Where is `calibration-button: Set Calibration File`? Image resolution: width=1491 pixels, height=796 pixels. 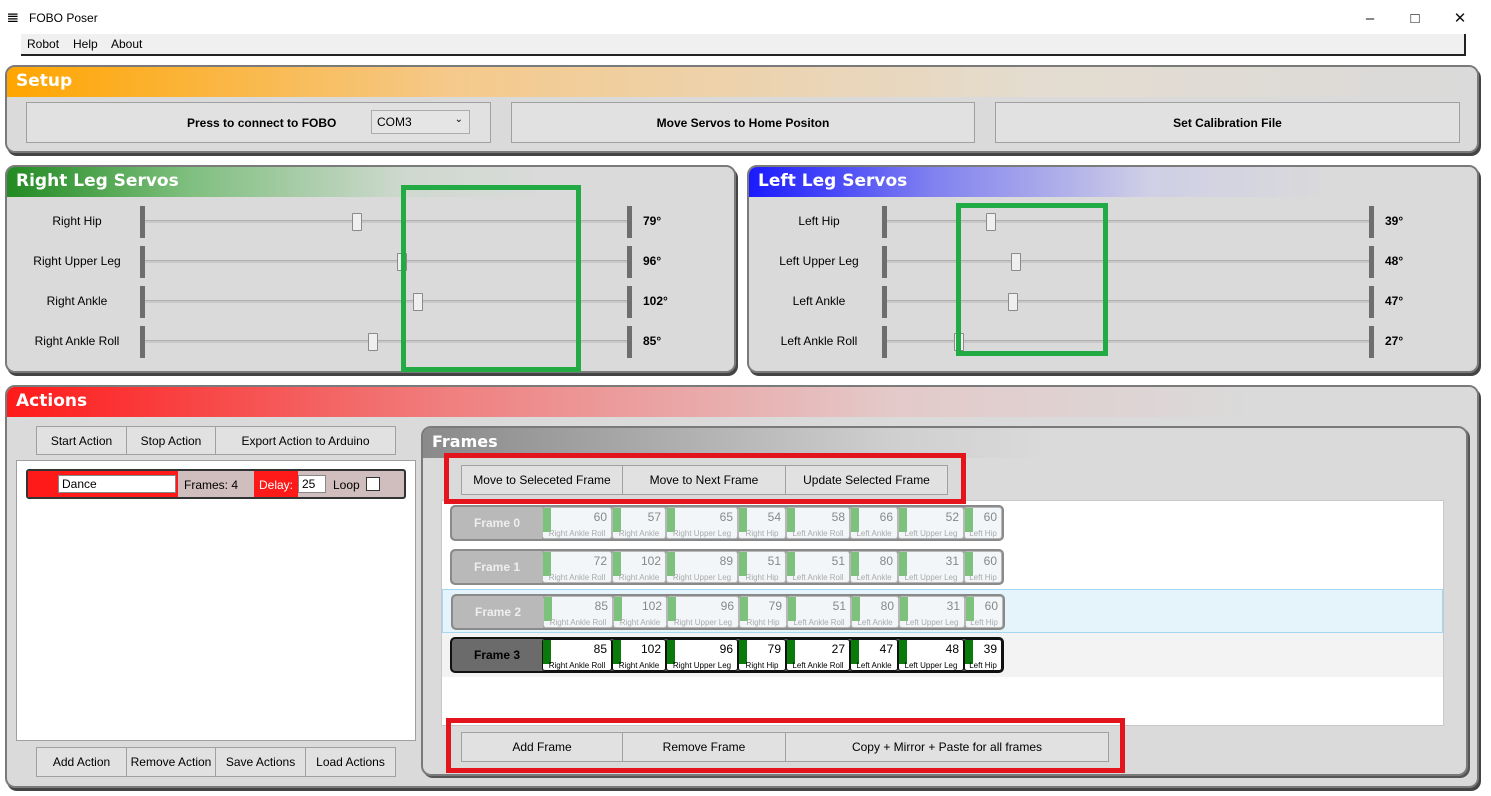 calibration-button: Set Calibration File is located at coordinates (1227, 122).